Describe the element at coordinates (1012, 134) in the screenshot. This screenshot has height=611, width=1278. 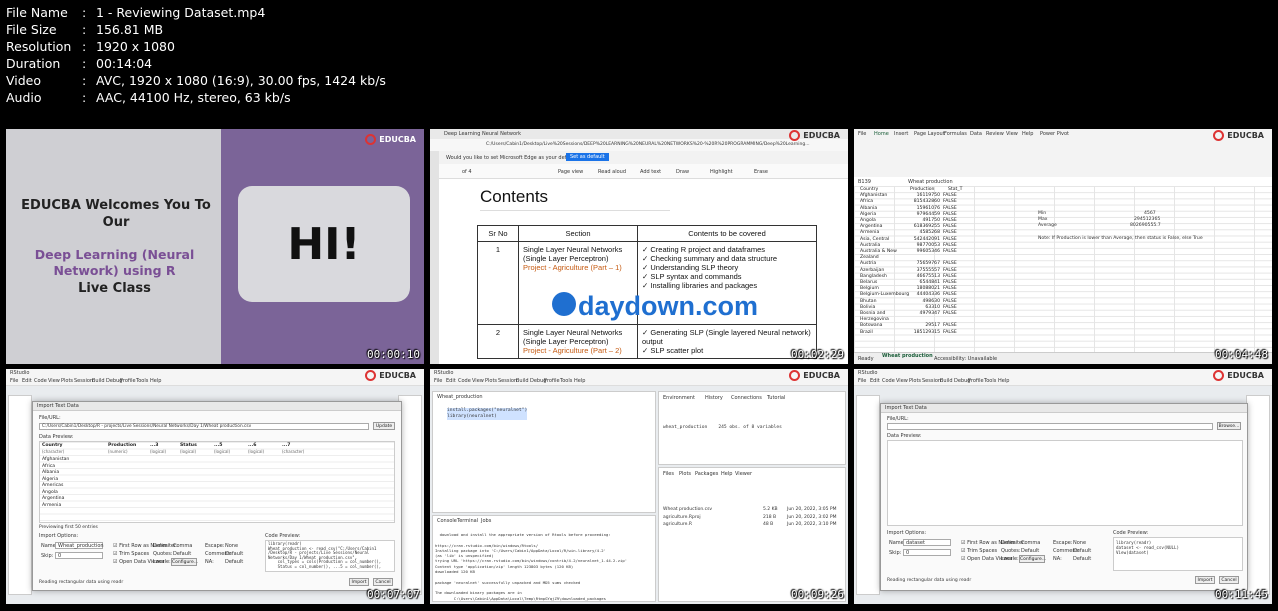
I see `ribbon-tab-view: View` at that location.